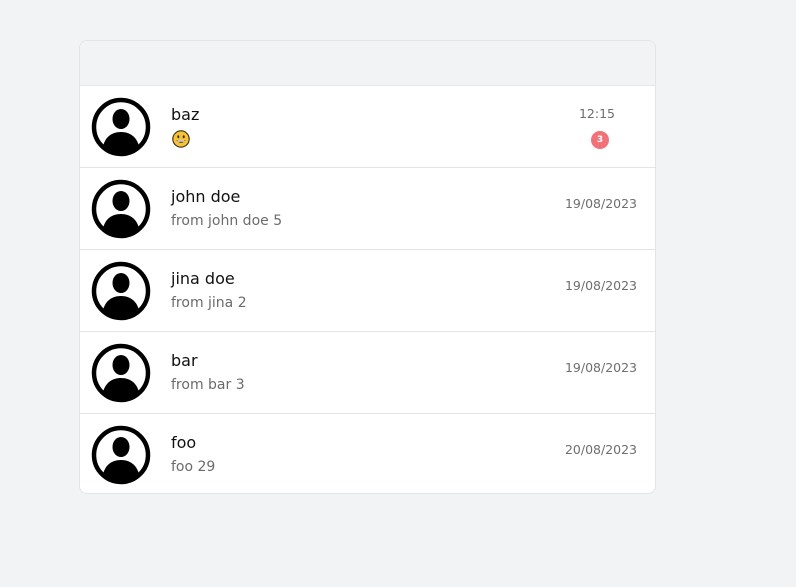  I want to click on unread-count-badge: 3, so click(600, 140).